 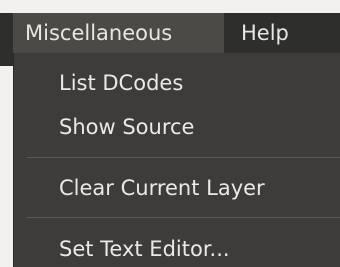 What do you see at coordinates (121, 83) in the screenshot?
I see `menu-item-list-dcodes: List DCodes` at bounding box center [121, 83].